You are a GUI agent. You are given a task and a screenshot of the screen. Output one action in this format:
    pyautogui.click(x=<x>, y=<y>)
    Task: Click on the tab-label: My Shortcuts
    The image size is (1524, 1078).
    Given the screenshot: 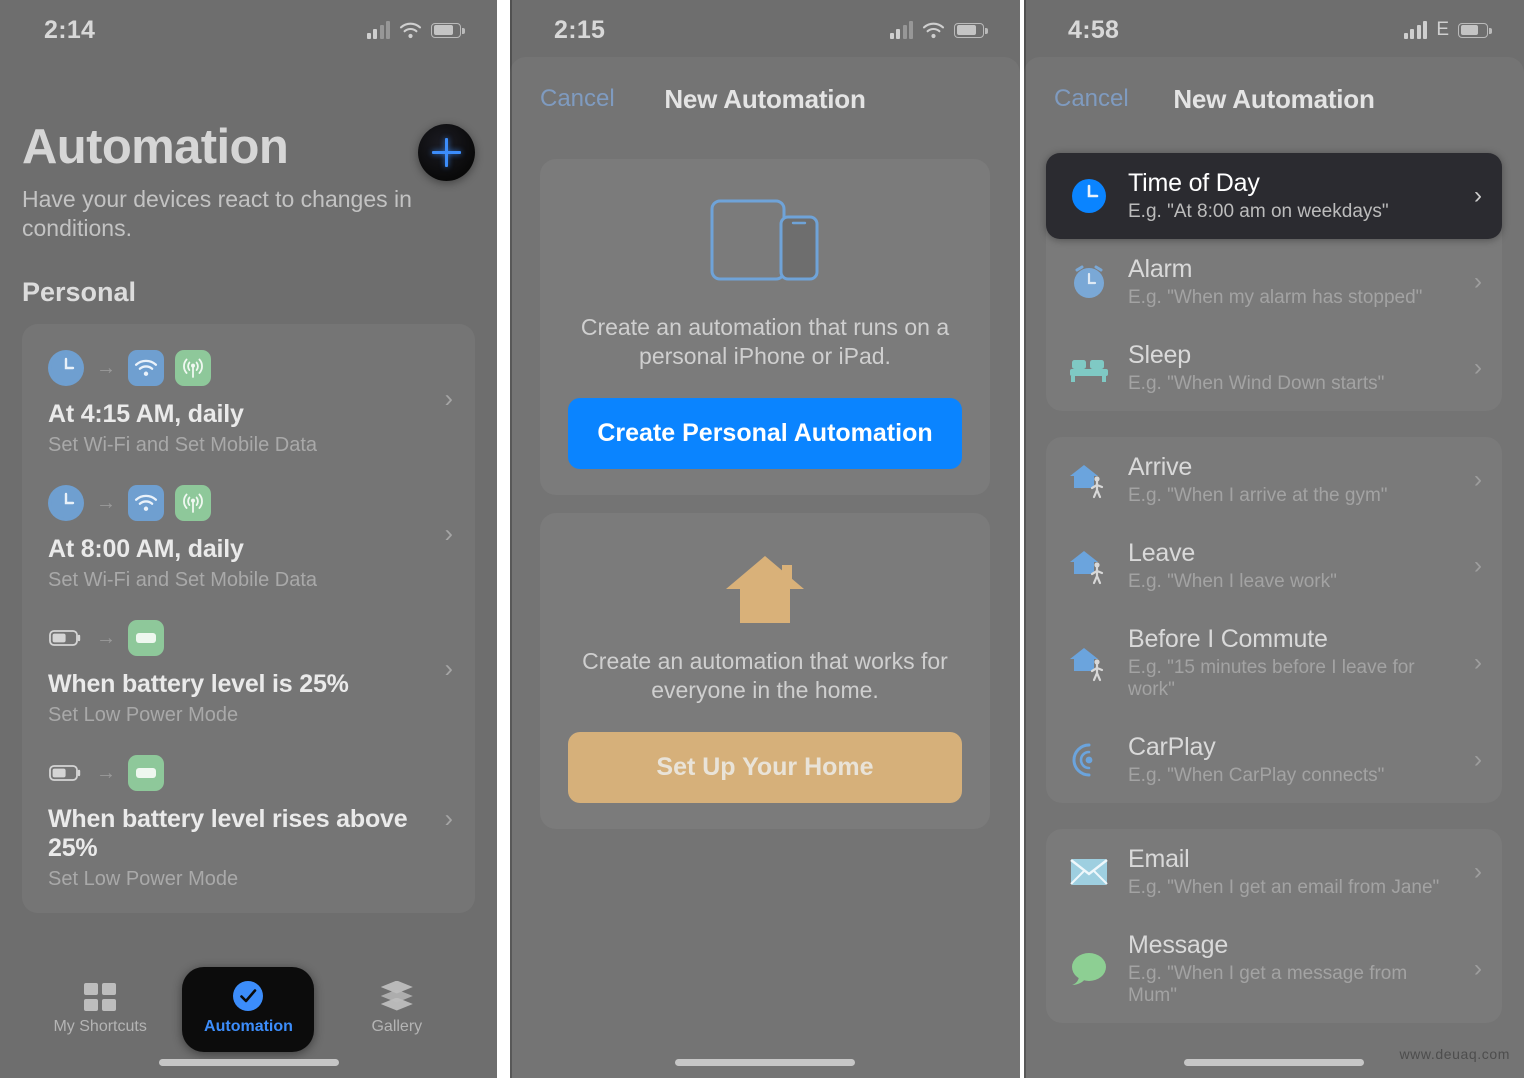 What is the action you would take?
    pyautogui.click(x=100, y=1026)
    